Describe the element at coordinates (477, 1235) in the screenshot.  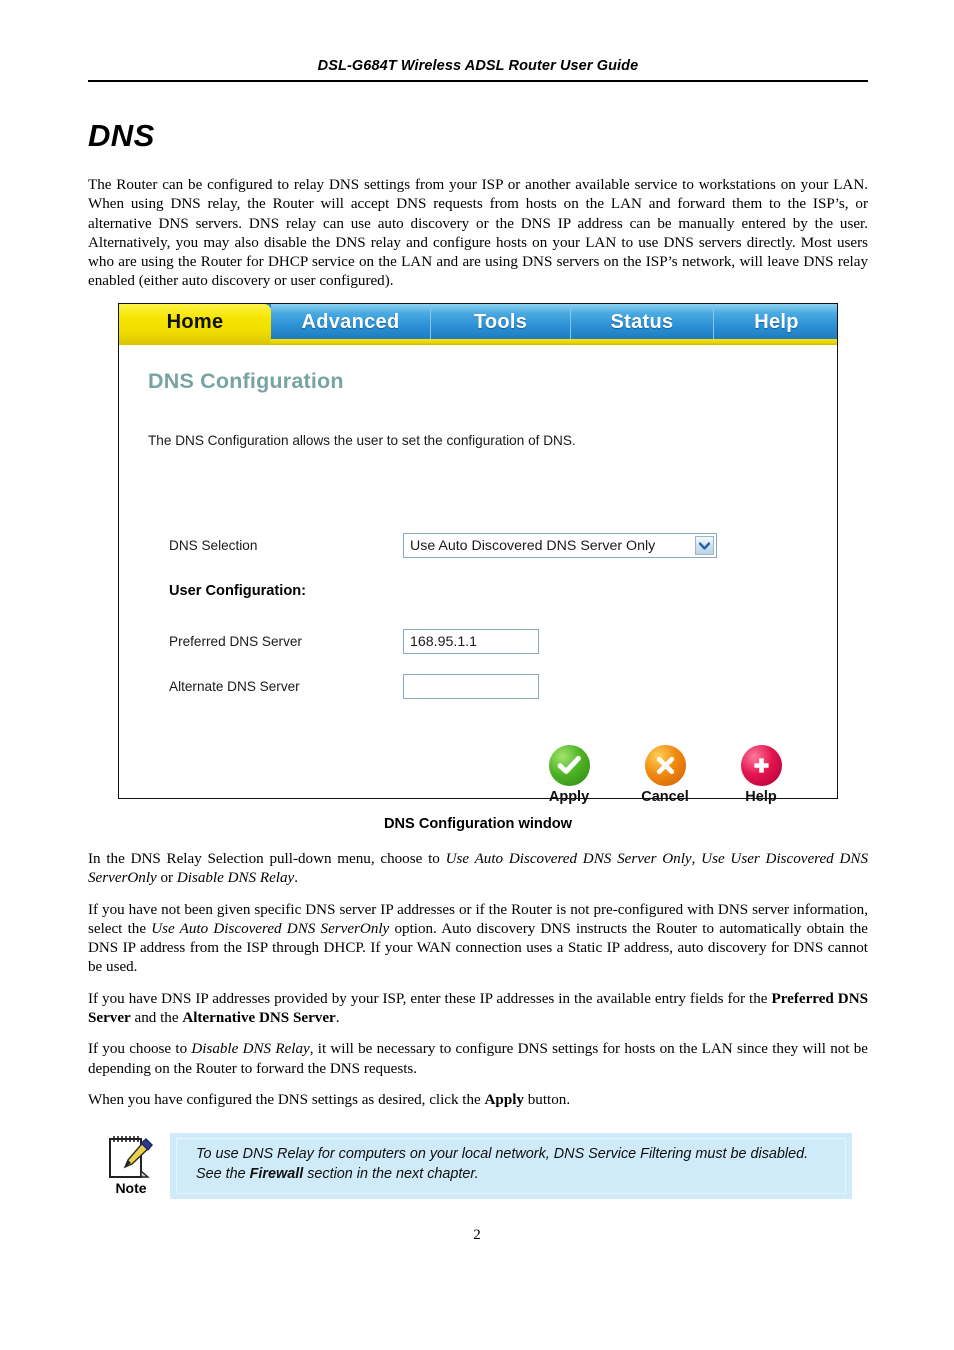
I see `page-number: 2` at that location.